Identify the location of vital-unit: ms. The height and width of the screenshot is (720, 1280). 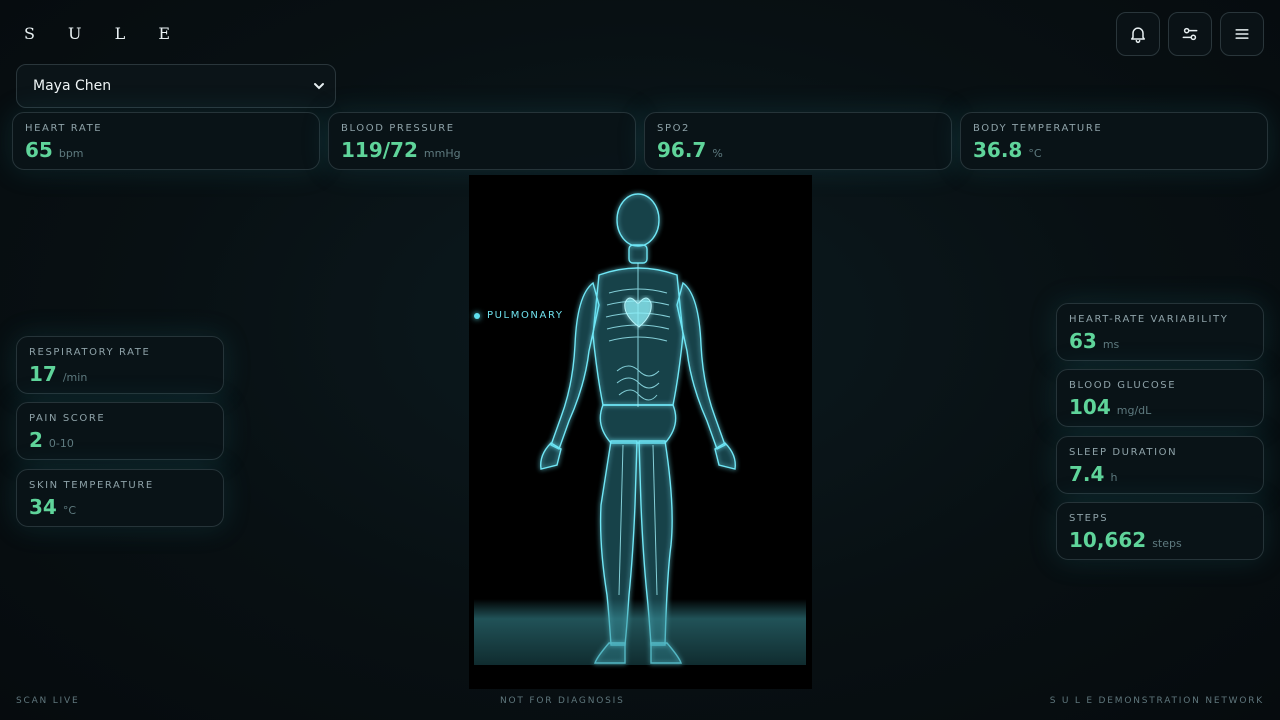
(1111, 344).